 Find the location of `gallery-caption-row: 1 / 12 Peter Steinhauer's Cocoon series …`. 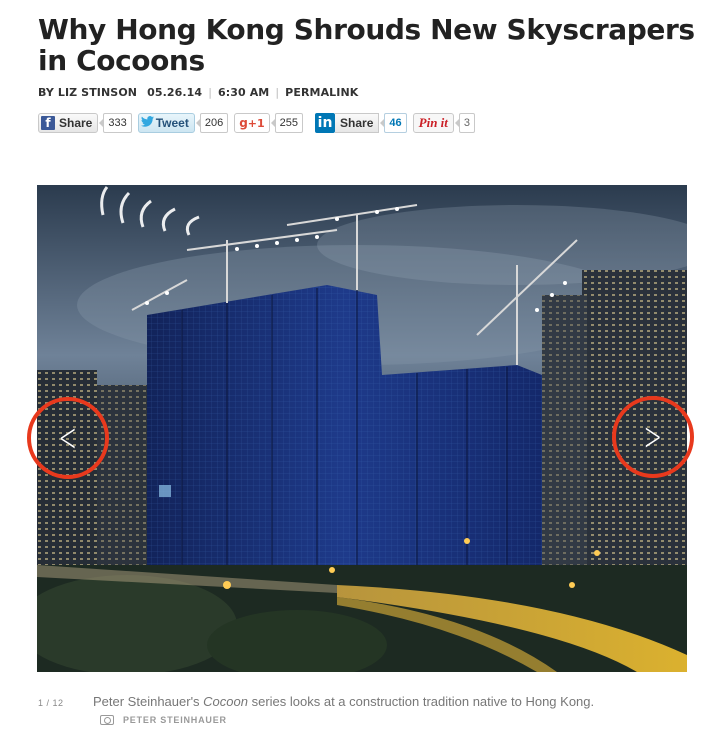

gallery-caption-row: 1 / 12 Peter Steinhauer's Cocoon series … is located at coordinates (368, 701).